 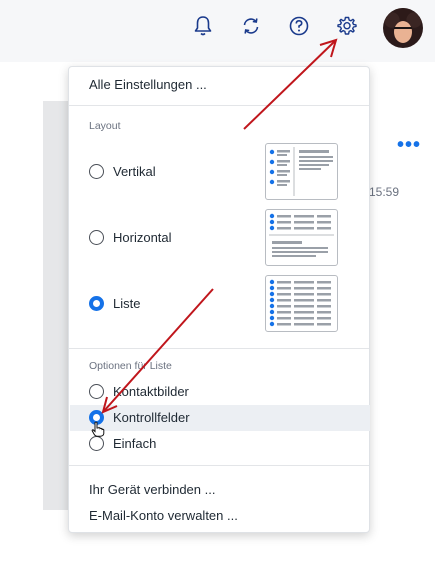 I want to click on annotation-arrow-kontrollfelder, so click(x=157, y=351).